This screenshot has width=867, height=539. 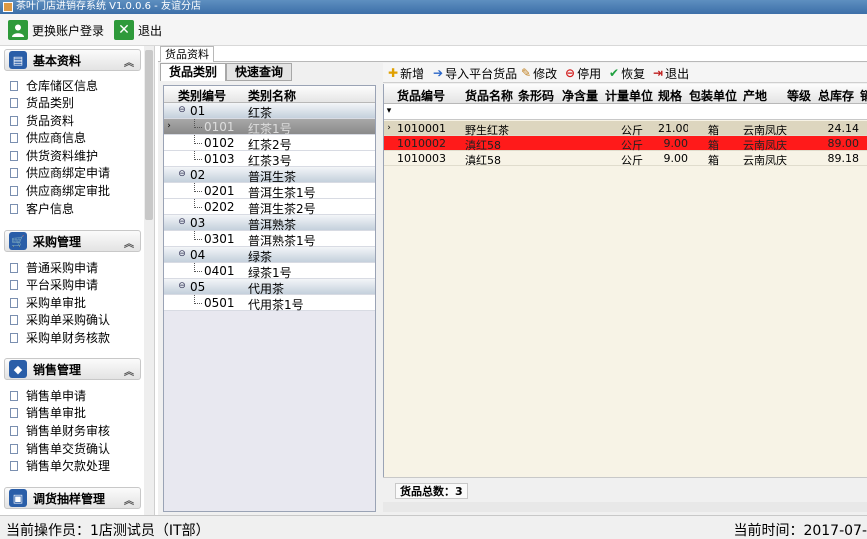 I want to click on switch-account-button: 更换账户登录, so click(x=56, y=30).